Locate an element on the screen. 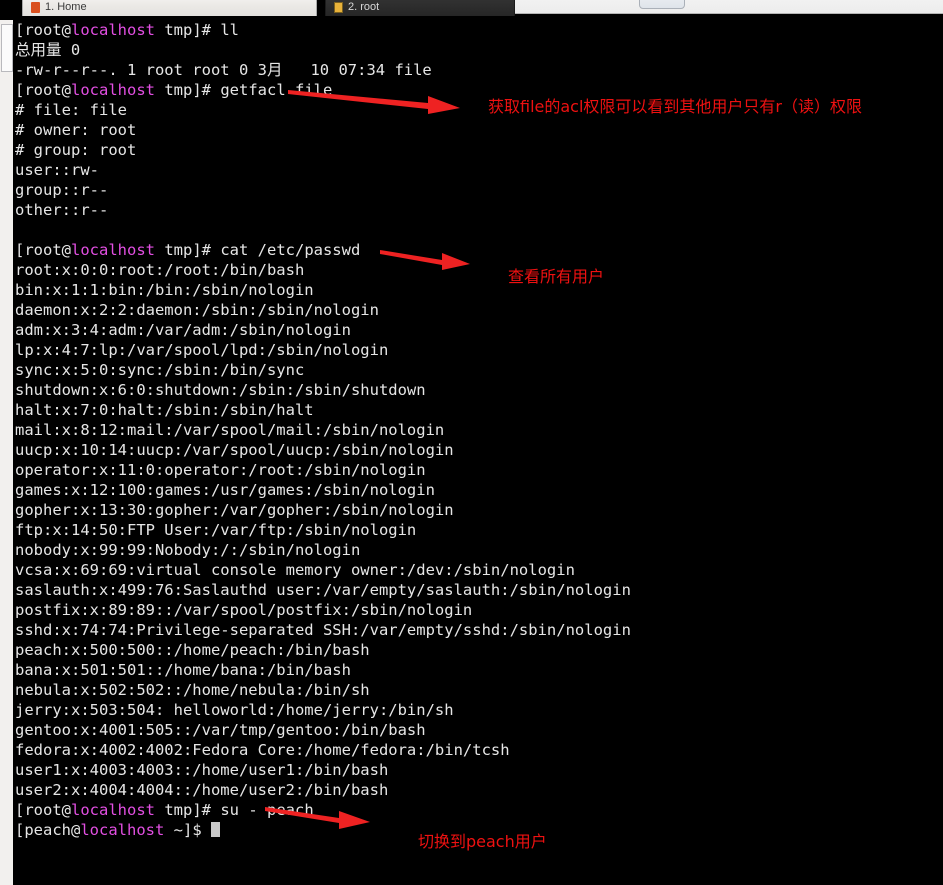 The height and width of the screenshot is (885, 943). terminal-line: bana:x:501:501::/home/bana:/bin/bash is located at coordinates (183, 670).